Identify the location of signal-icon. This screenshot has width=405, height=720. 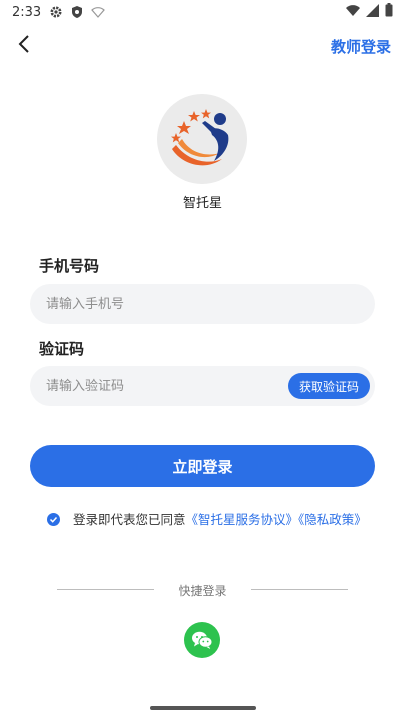
(372, 12).